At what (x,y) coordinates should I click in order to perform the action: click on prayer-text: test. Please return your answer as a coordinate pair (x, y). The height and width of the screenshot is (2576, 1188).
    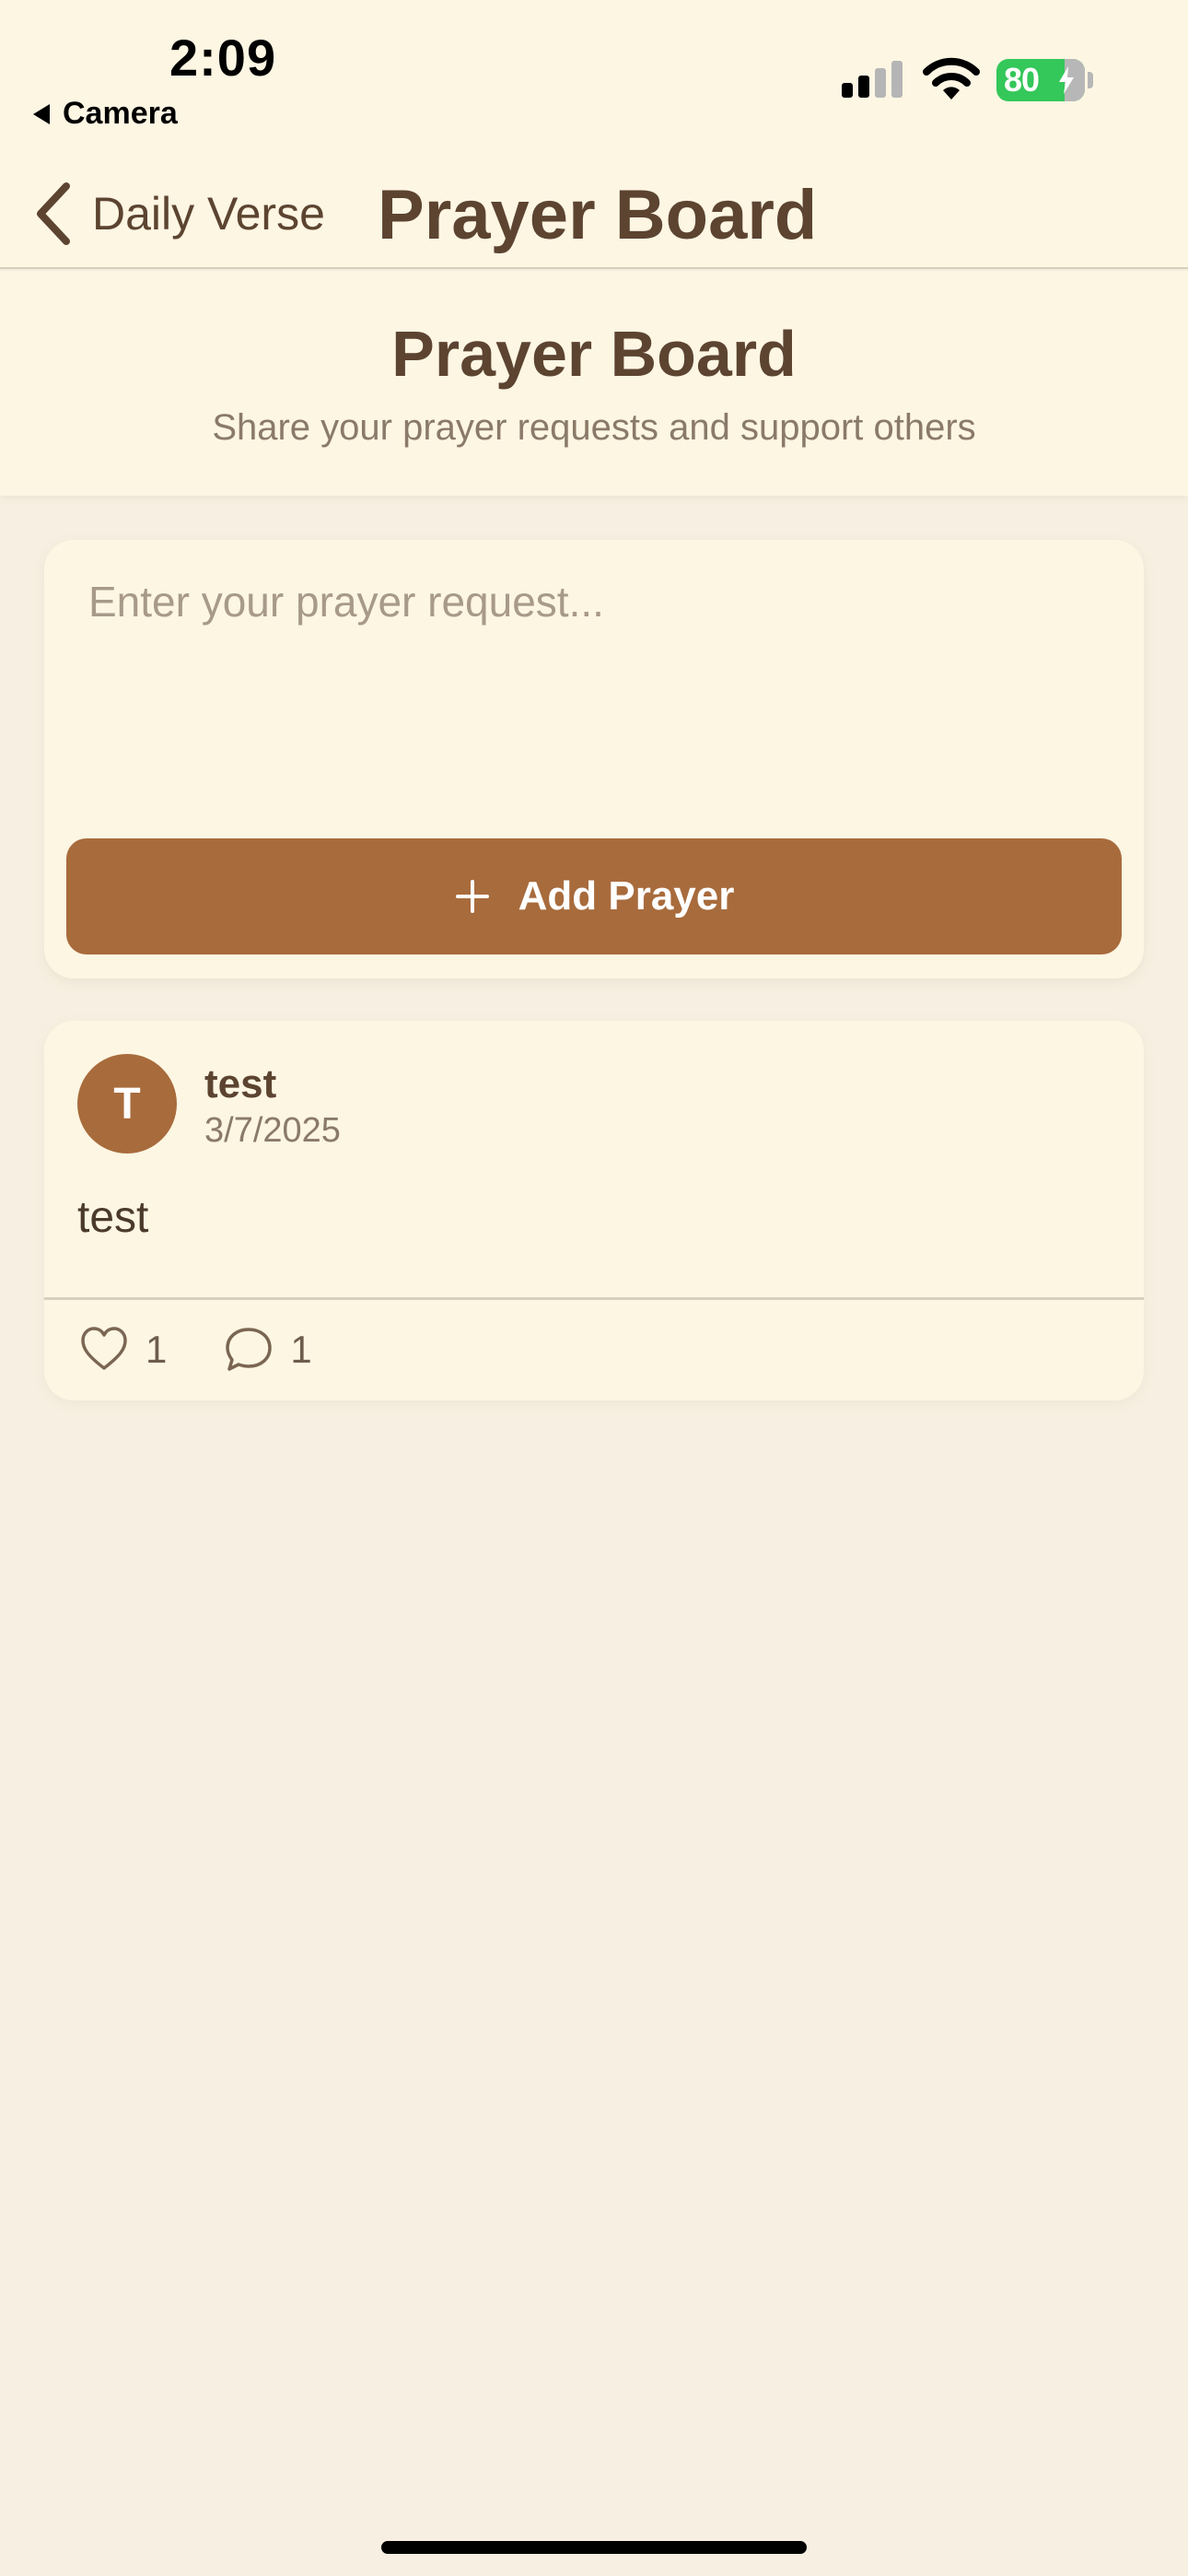
    Looking at the image, I should click on (113, 1217).